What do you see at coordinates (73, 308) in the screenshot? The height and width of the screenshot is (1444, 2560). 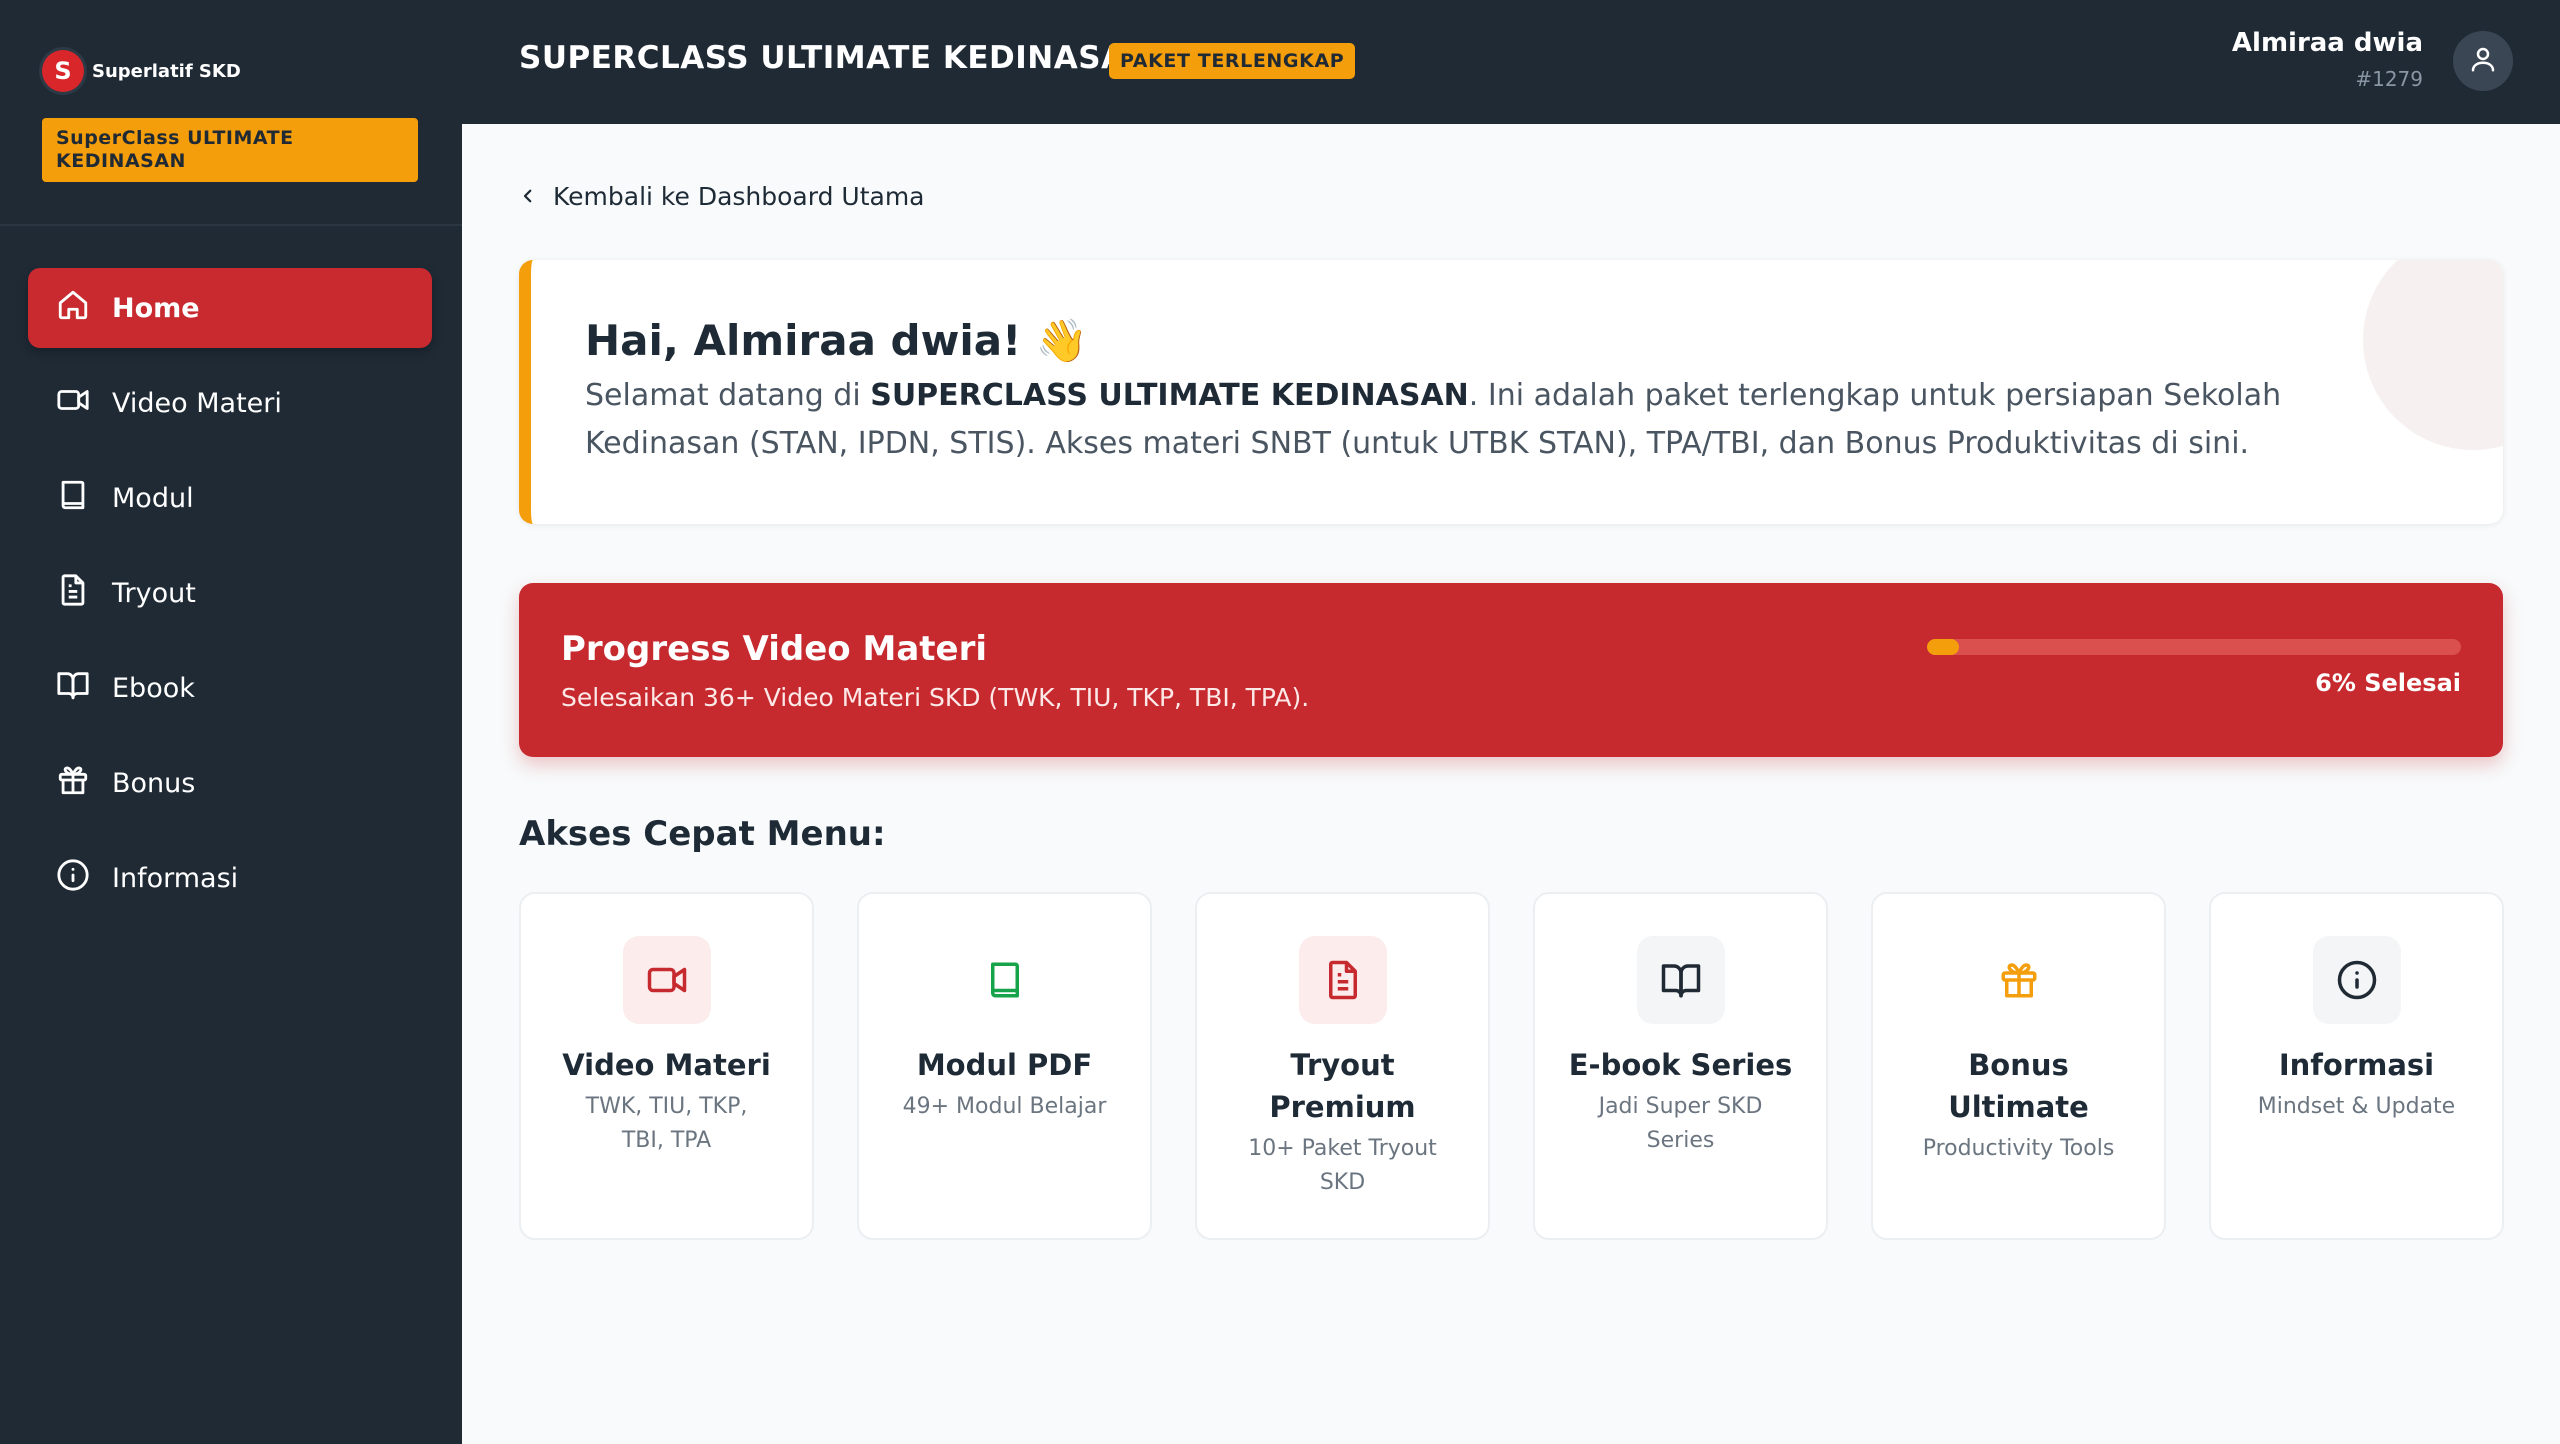 I see `home-icon` at bounding box center [73, 308].